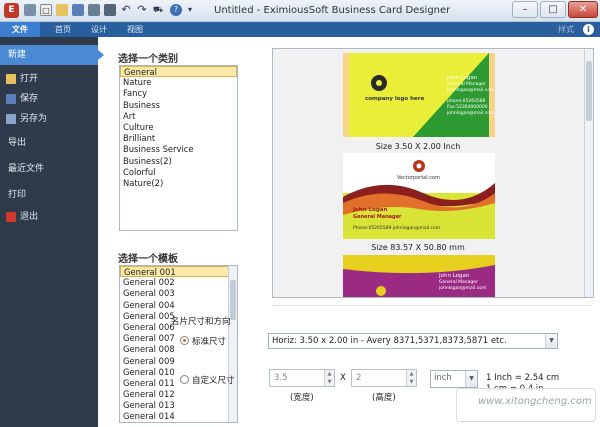  What do you see at coordinates (454, 379) in the screenshot?
I see `unit-select: inch ▼` at bounding box center [454, 379].